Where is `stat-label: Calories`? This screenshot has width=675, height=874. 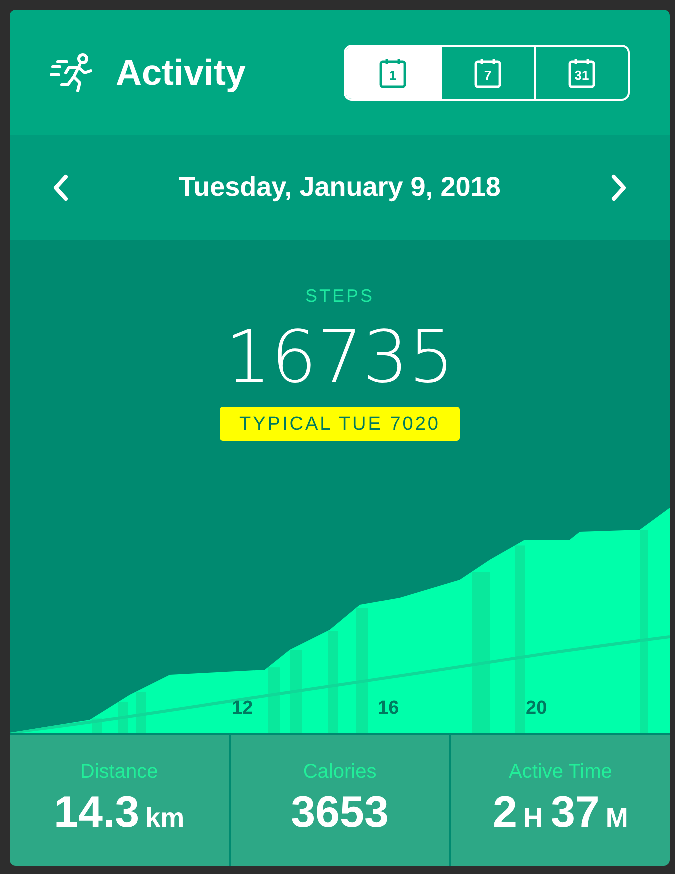 stat-label: Calories is located at coordinates (340, 772).